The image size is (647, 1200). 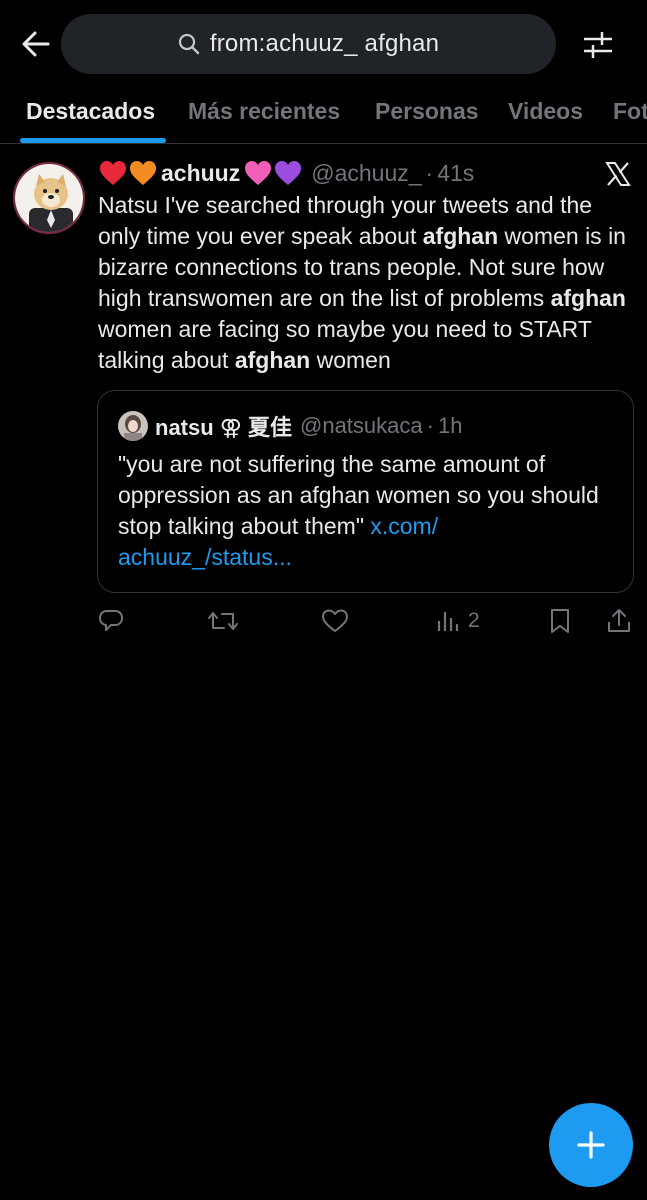 I want to click on orange-heart-icon, so click(x=143, y=173).